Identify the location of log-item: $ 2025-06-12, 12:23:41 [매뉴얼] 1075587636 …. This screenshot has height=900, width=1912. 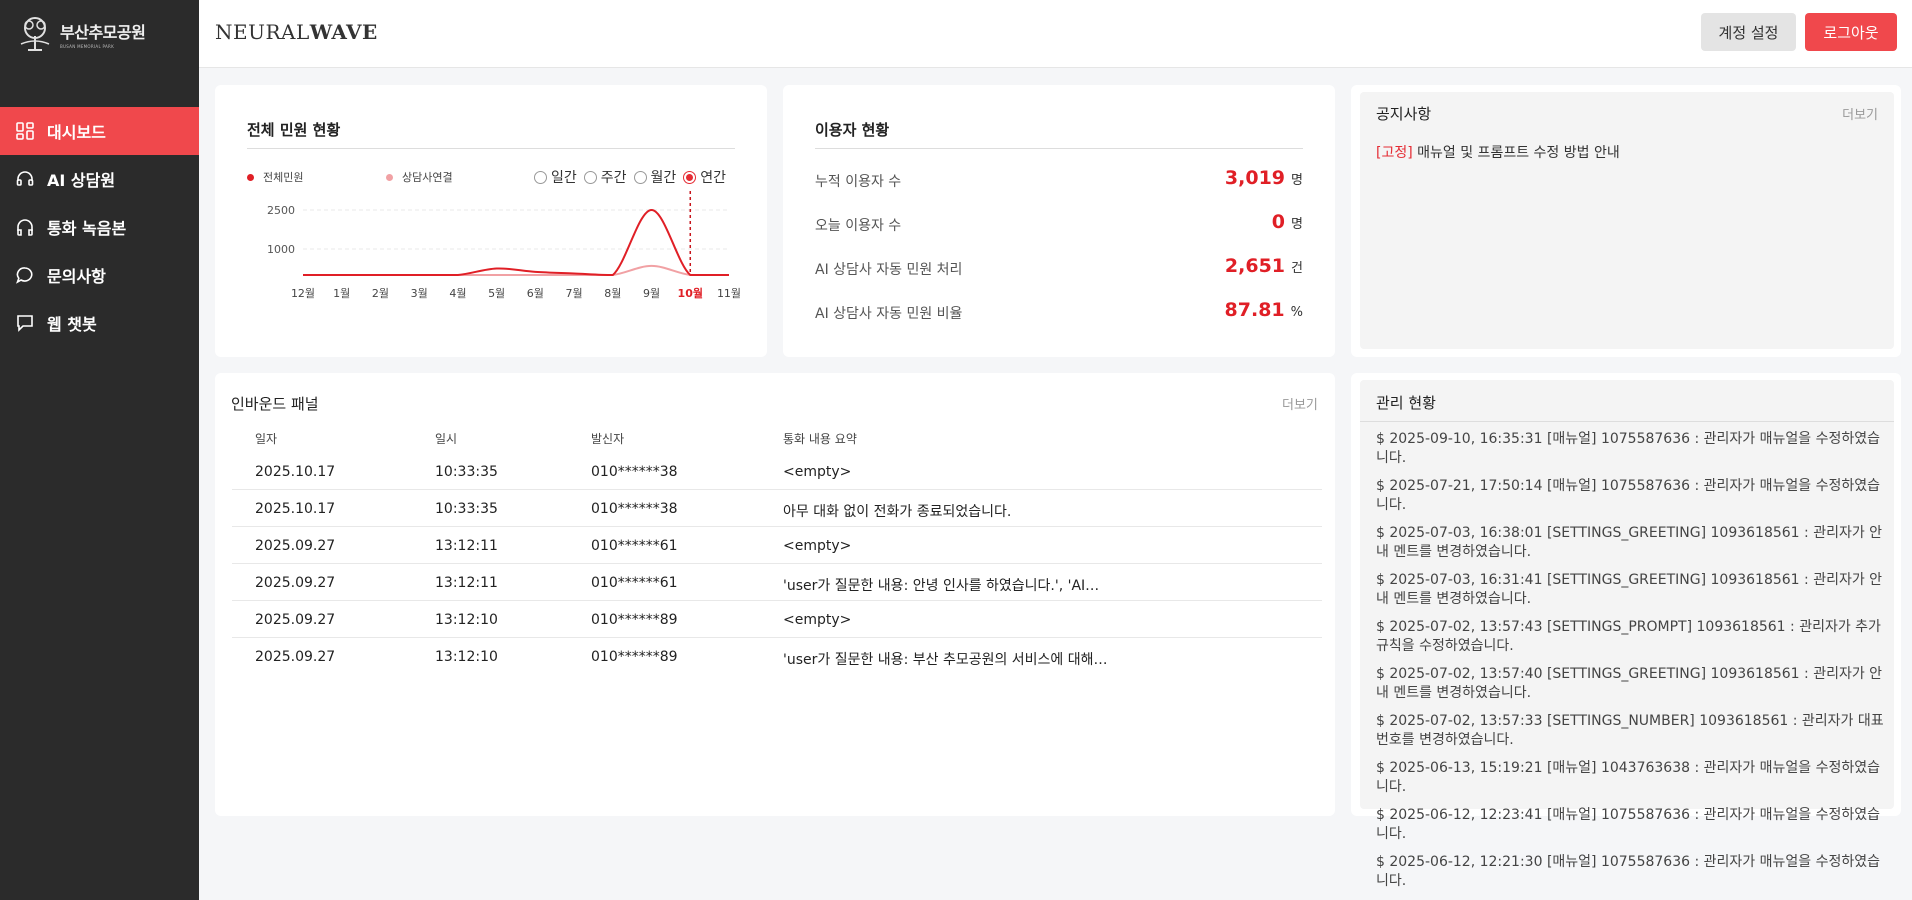
(1628, 824).